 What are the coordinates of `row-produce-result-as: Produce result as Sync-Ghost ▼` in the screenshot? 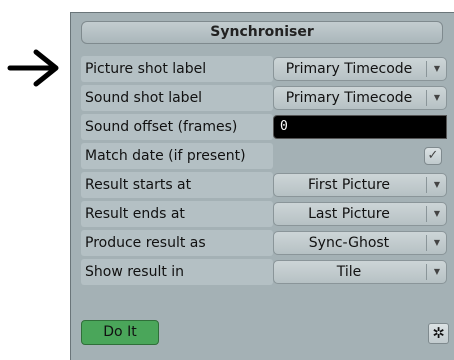 It's located at (264, 243).